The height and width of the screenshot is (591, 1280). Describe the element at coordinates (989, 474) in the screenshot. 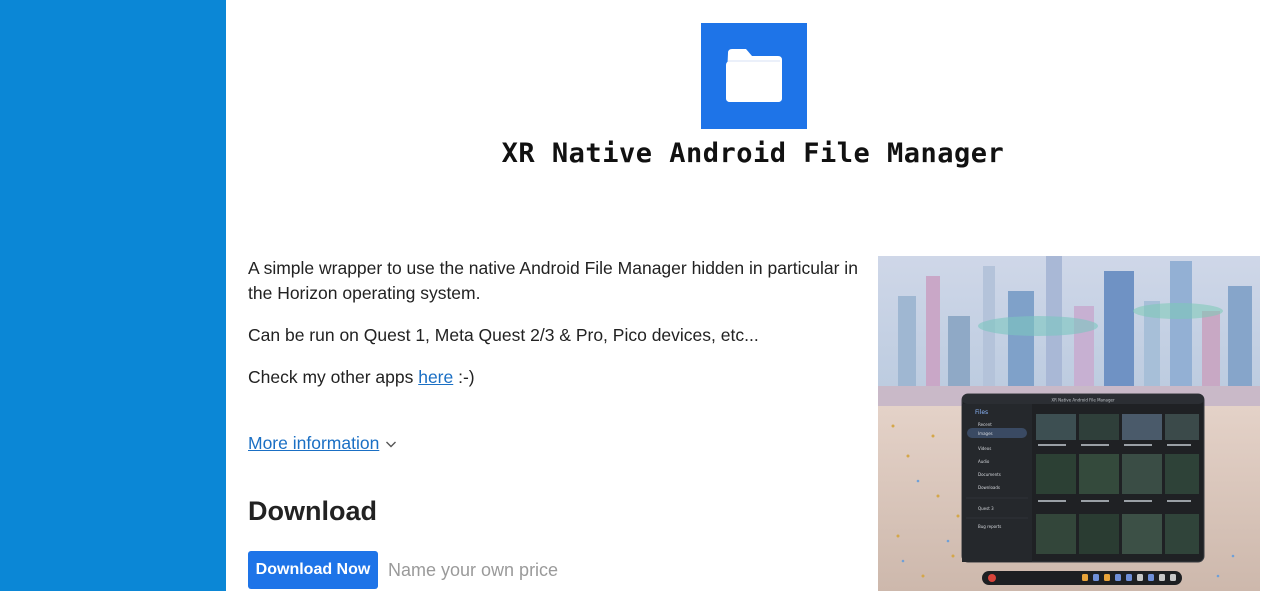

I see `screenshot-nav-documents: Documents` at that location.